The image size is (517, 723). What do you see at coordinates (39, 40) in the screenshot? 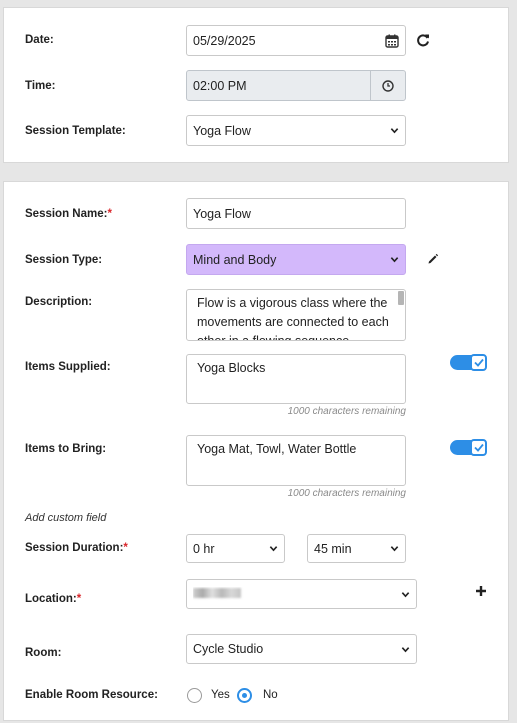
I see `date-label: Date:` at bounding box center [39, 40].